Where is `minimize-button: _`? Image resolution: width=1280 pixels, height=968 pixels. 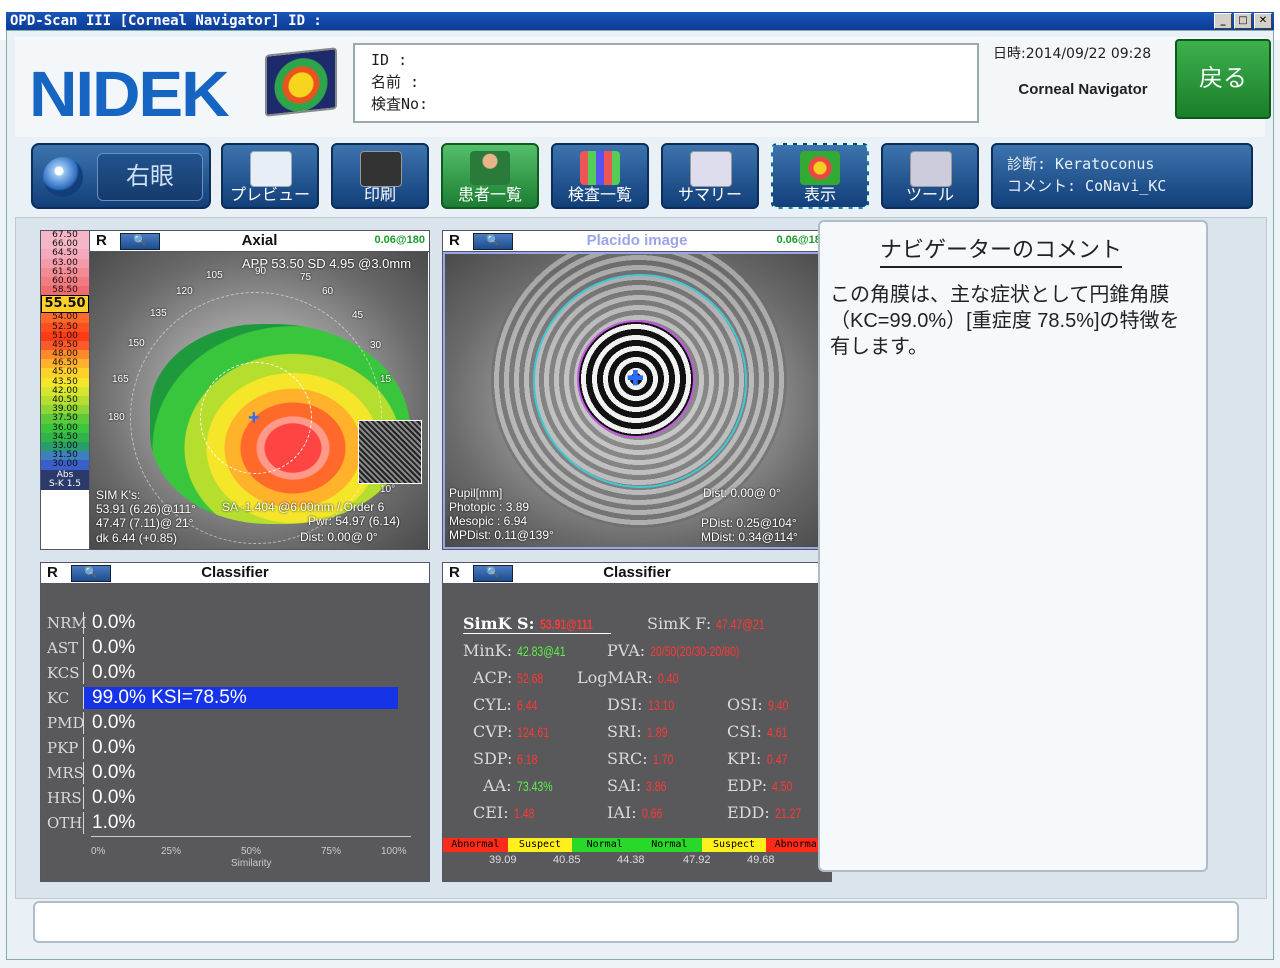
minimize-button: _ is located at coordinates (1223, 21).